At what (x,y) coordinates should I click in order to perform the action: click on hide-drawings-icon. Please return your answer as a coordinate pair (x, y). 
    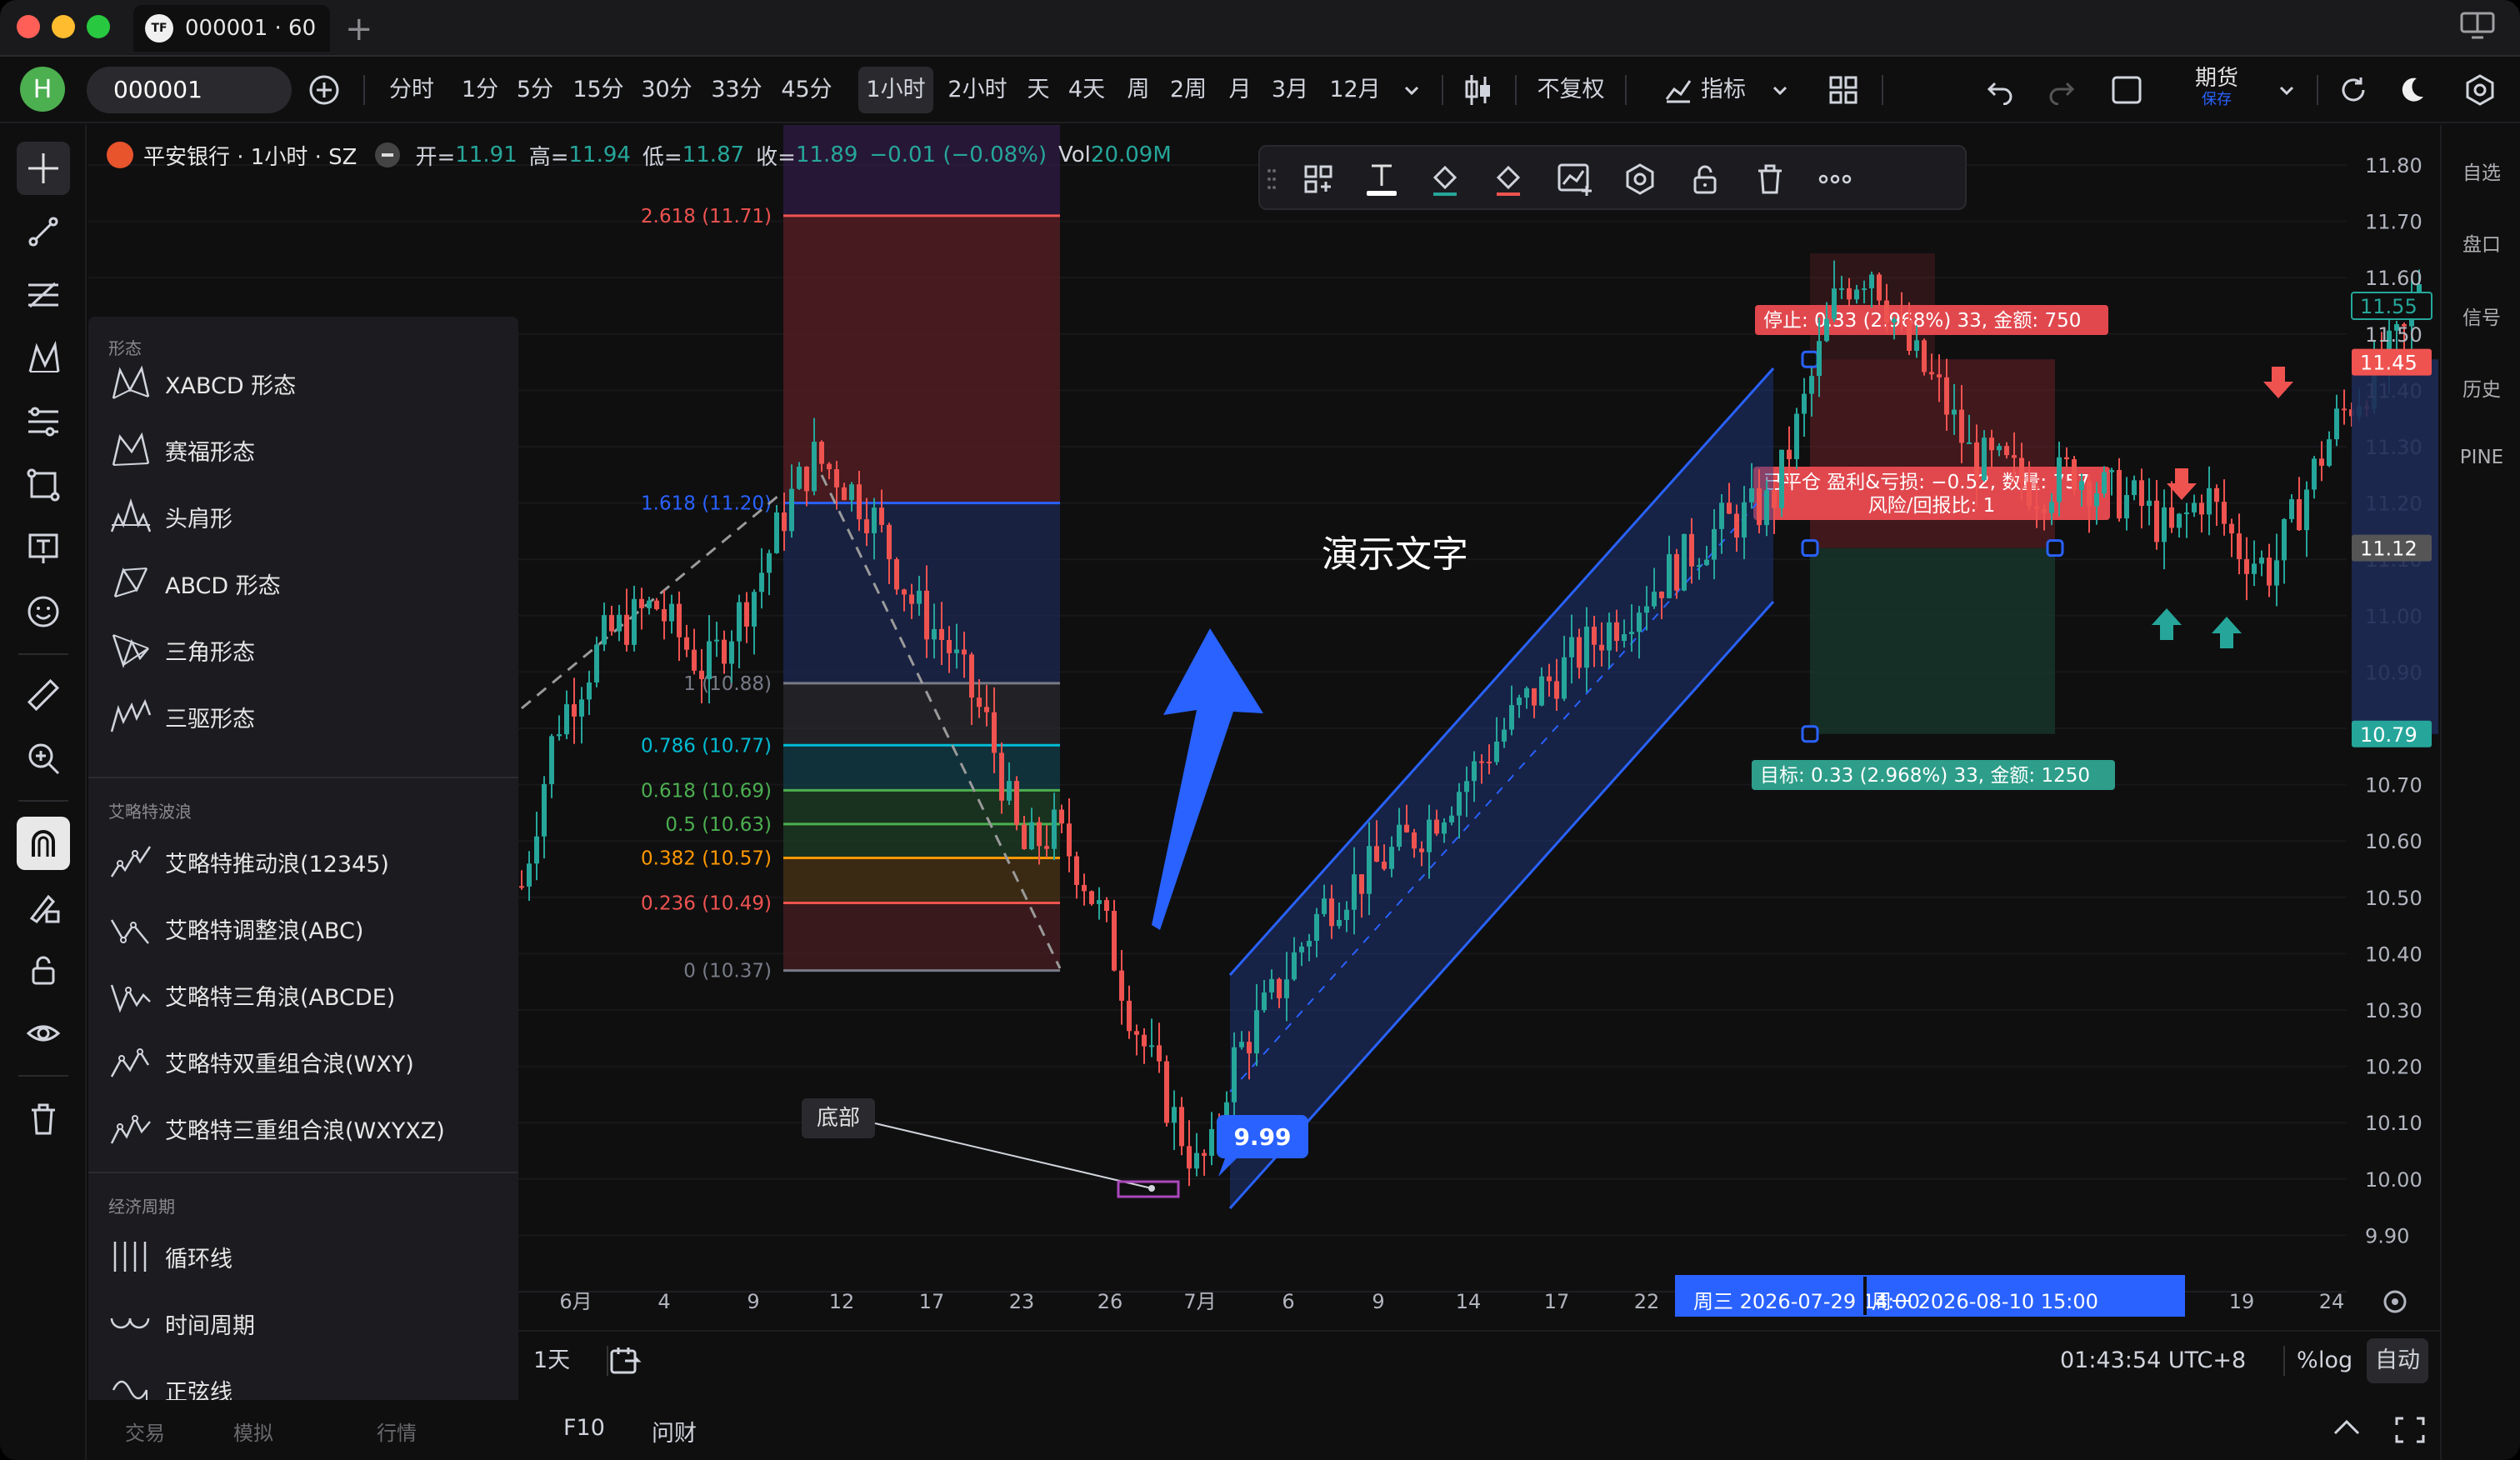
    Looking at the image, I should click on (43, 1033).